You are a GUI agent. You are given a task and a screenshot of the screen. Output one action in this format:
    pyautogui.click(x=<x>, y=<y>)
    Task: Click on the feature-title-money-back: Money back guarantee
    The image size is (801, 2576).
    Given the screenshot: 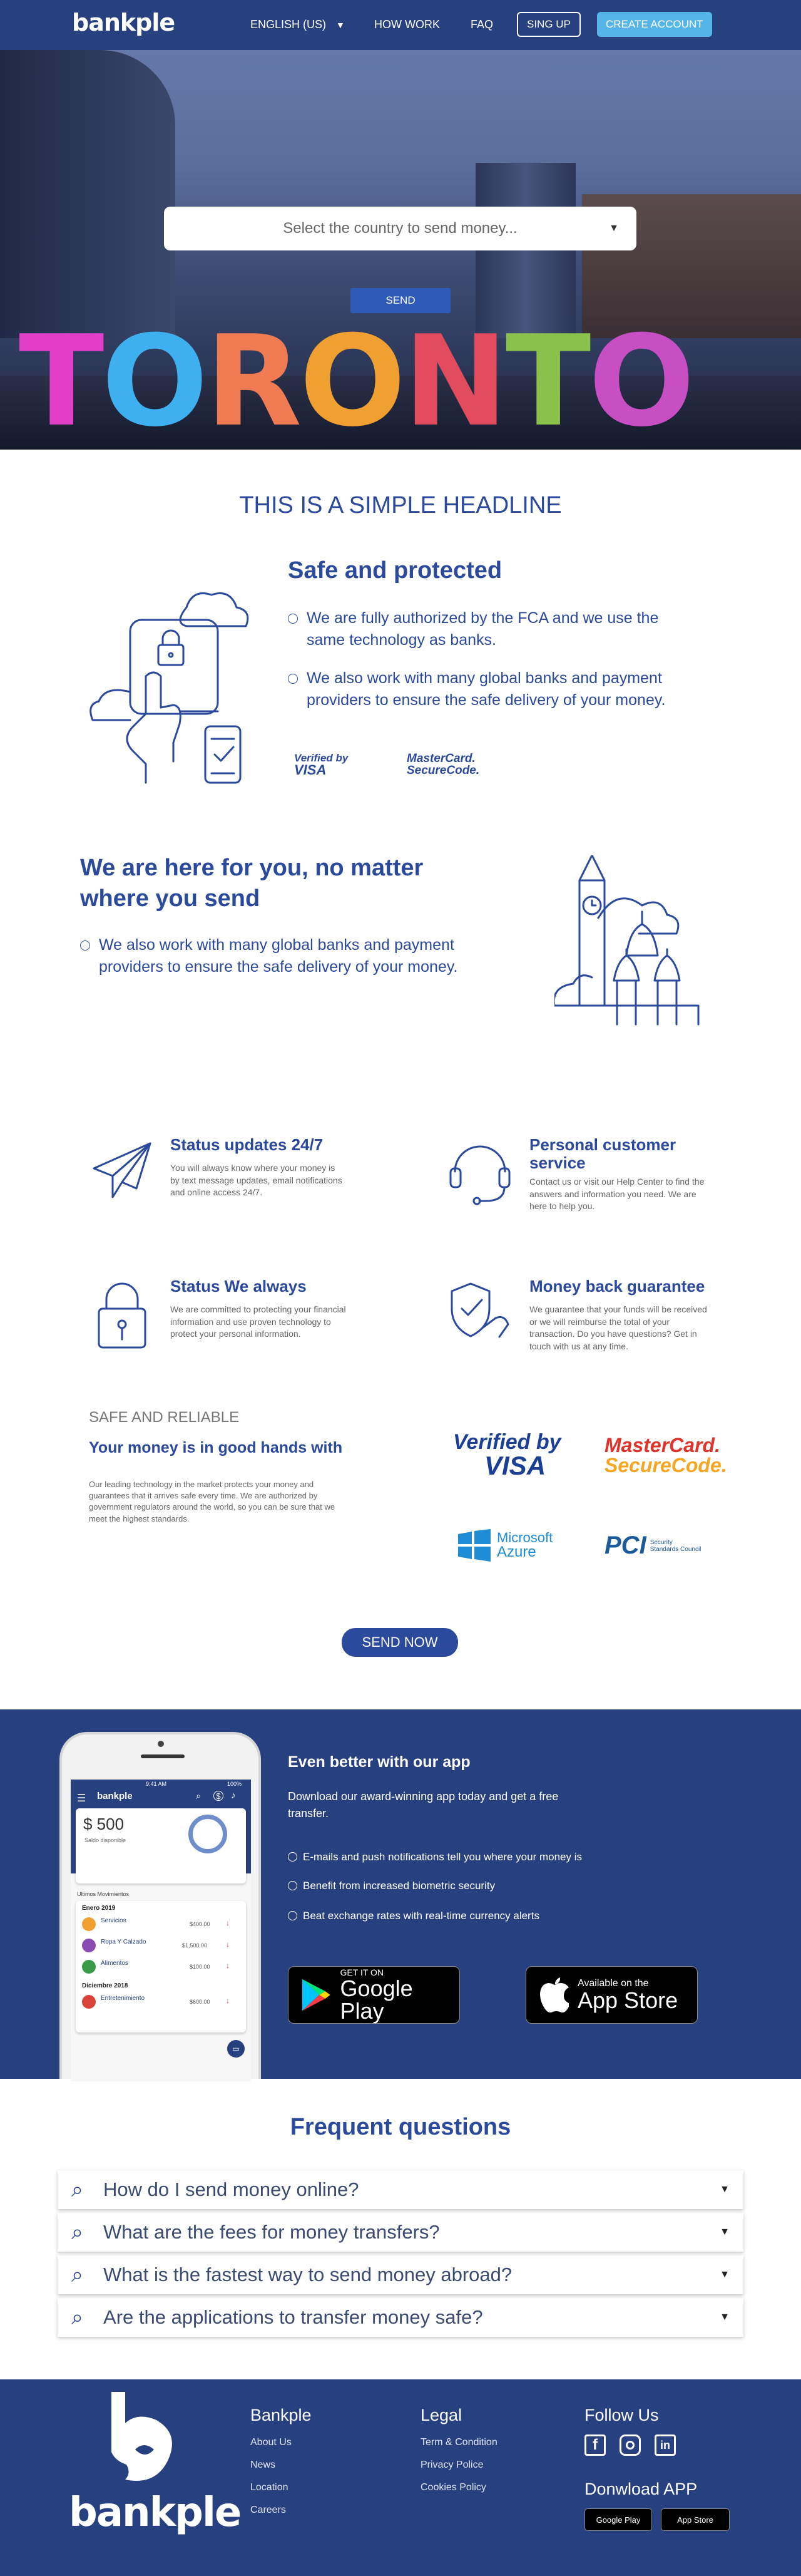 What is the action you would take?
    pyautogui.click(x=617, y=1287)
    